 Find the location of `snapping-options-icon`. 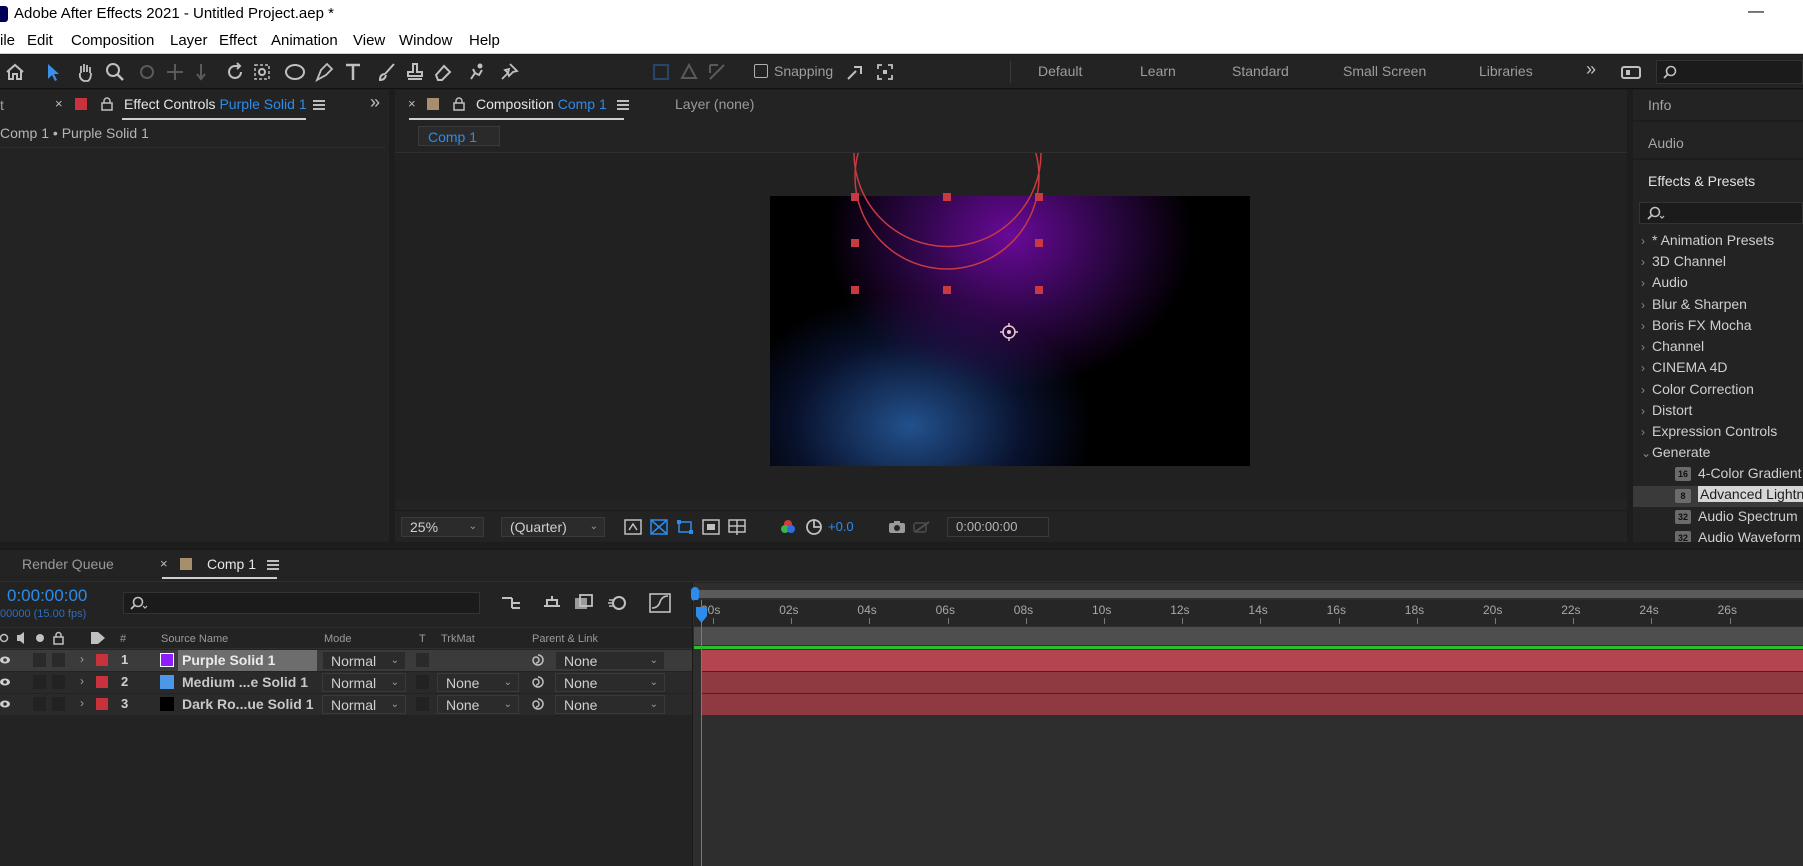

snapping-options-icon is located at coordinates (855, 72).